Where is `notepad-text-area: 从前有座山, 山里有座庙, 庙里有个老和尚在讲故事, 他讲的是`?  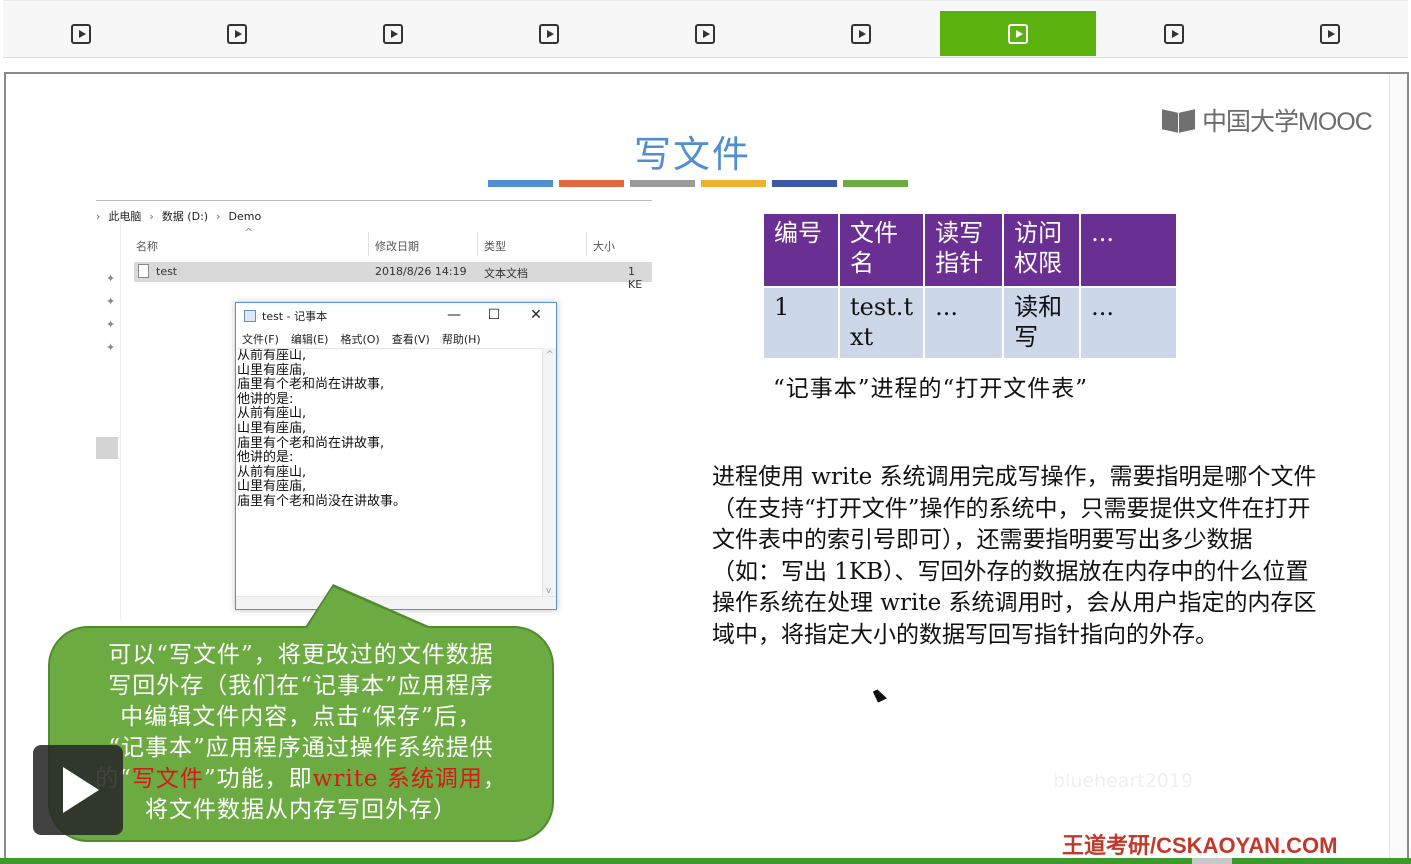
notepad-text-area: 从前有座山, 山里有座庙, 庙里有个老和尚在讲故事, 他讲的是 is located at coordinates (391, 473).